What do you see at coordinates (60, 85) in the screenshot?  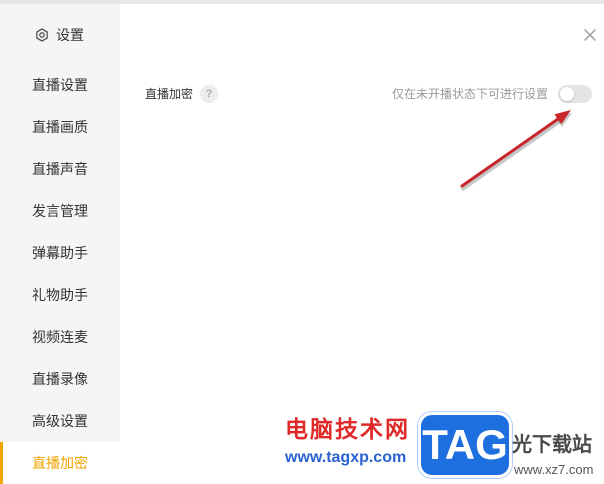 I see `sidebar-item-live-settings: 直播设置` at bounding box center [60, 85].